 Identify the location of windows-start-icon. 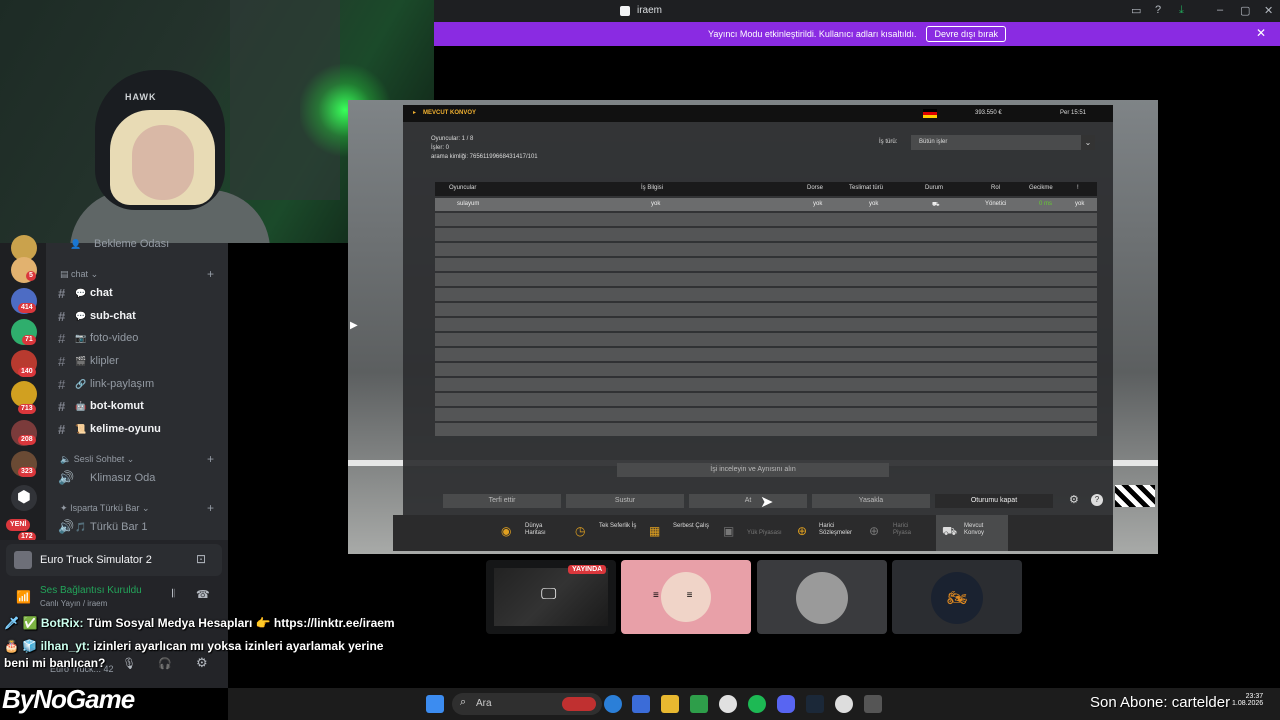
(435, 704).